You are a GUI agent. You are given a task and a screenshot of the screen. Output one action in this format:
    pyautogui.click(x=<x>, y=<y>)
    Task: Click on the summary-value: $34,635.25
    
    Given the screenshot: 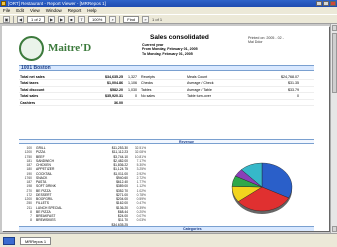 What is the action you would take?
    pyautogui.click(x=114, y=77)
    